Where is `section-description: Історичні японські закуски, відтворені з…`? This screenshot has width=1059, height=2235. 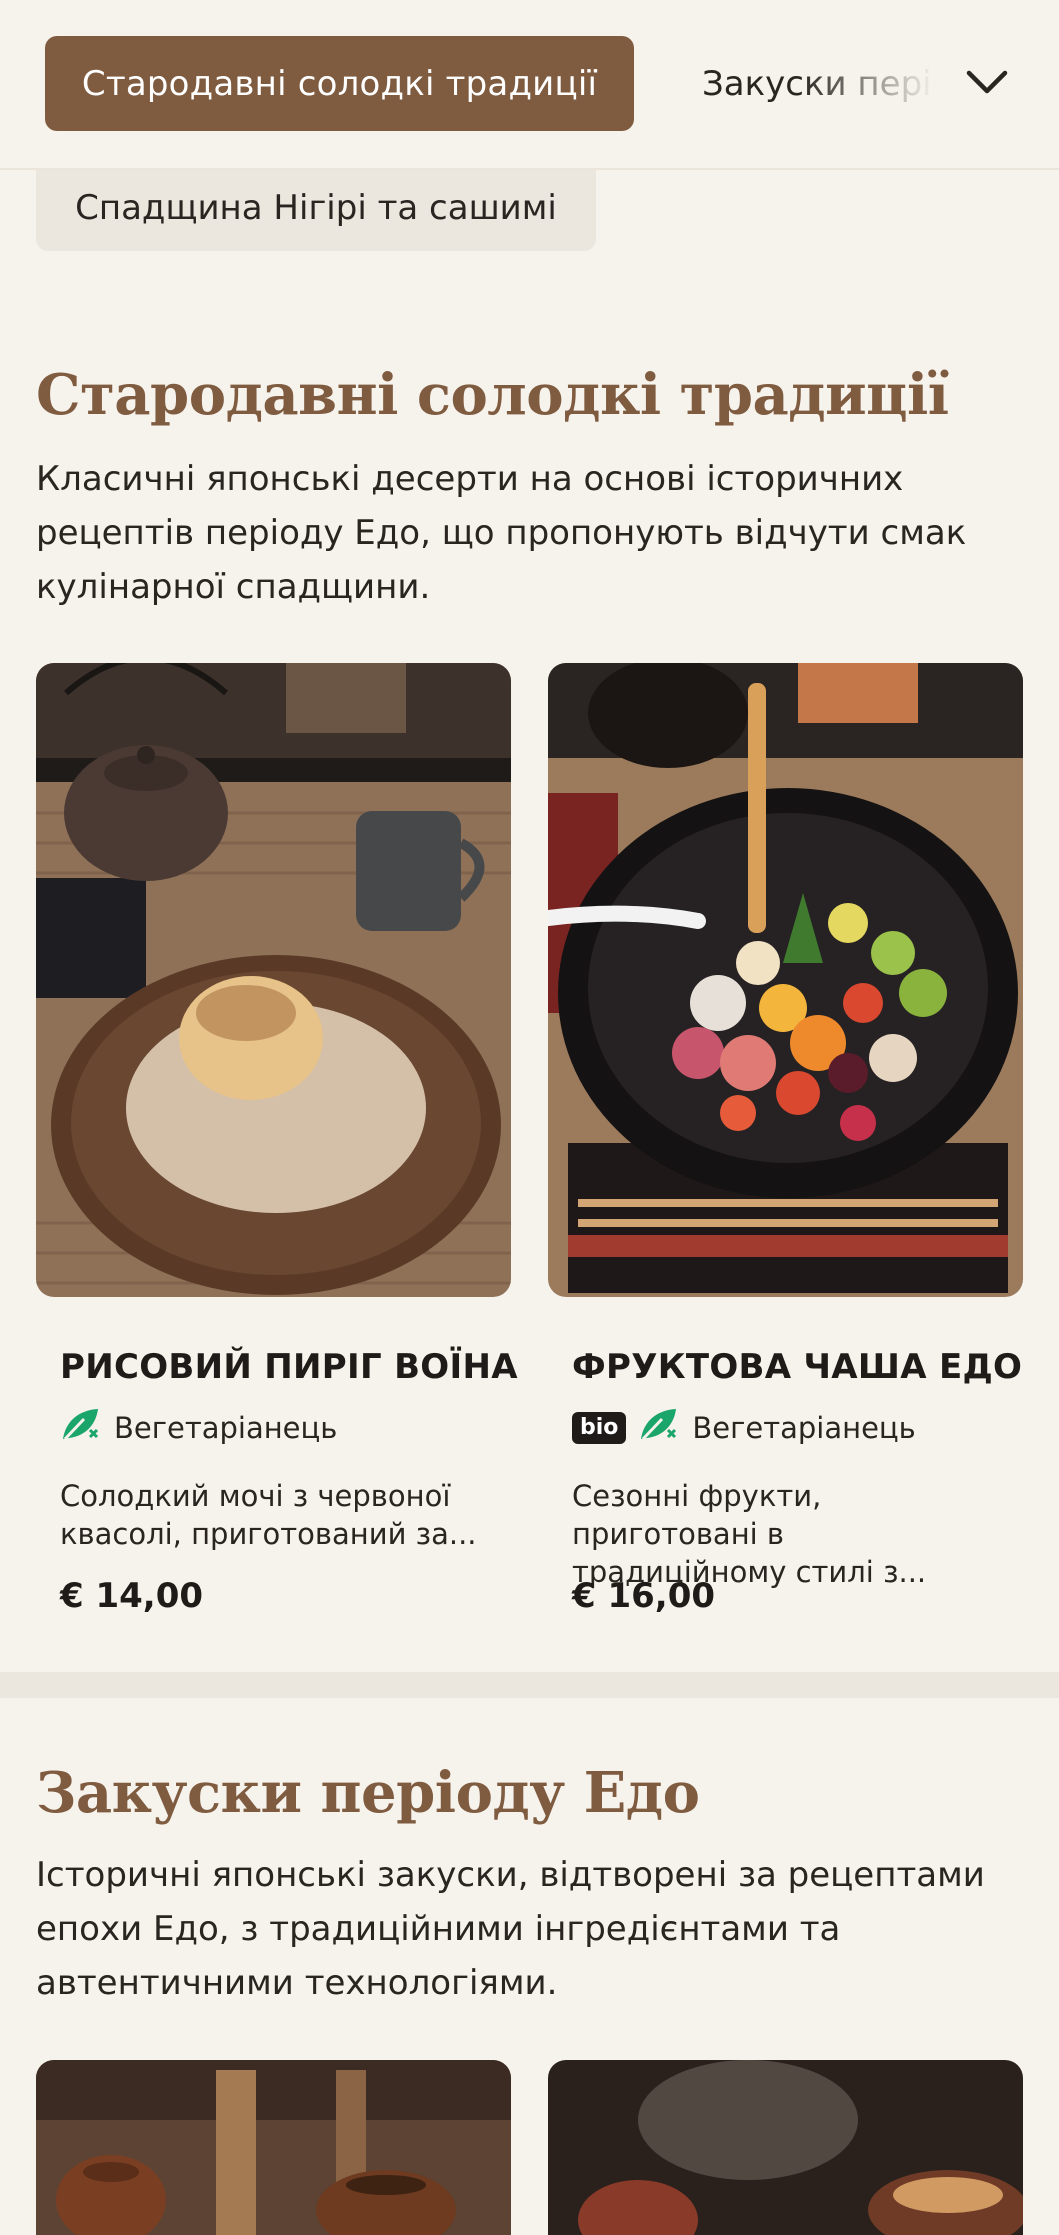
section-description: Історичні японські закуски, відтворені з… is located at coordinates (510, 1929).